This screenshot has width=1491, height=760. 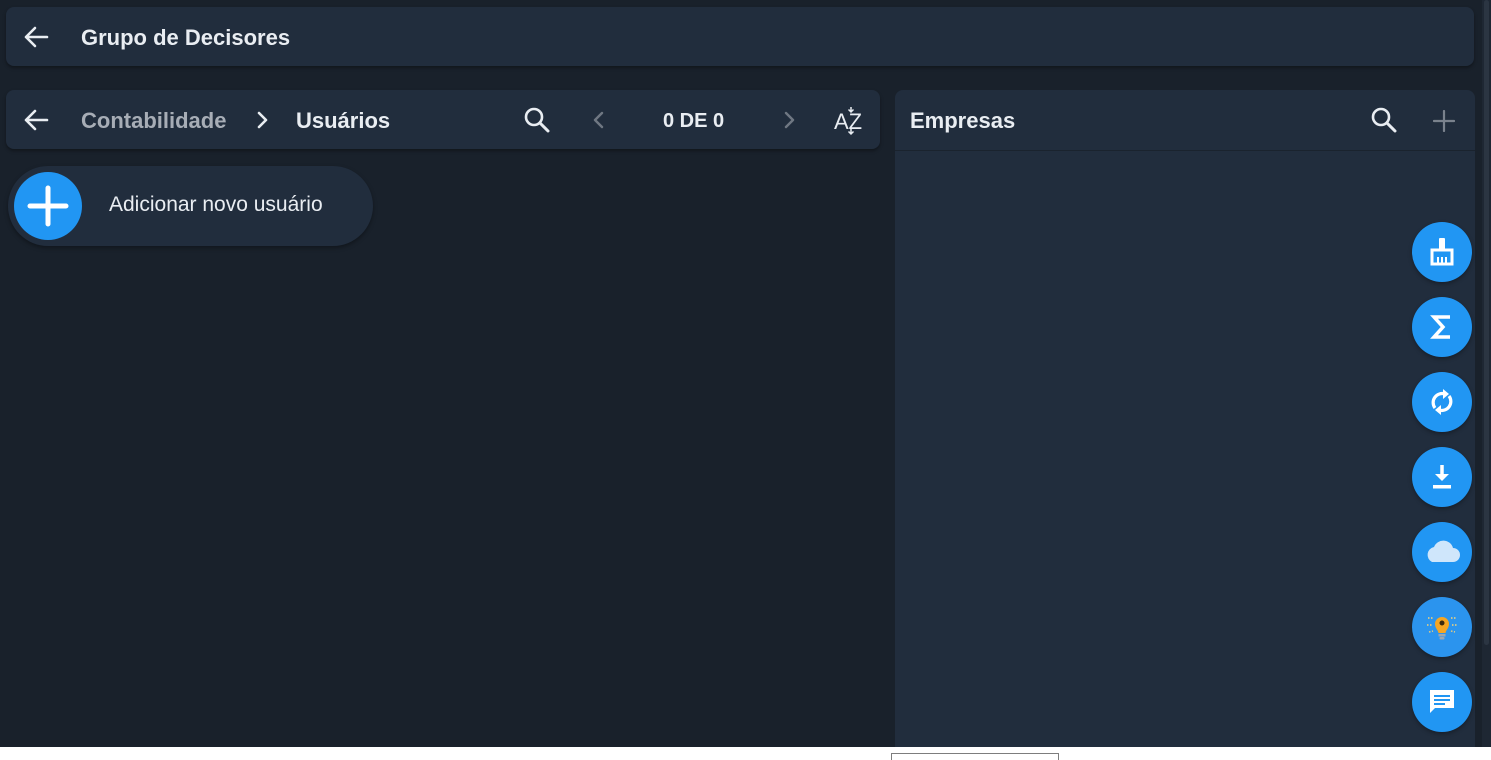 What do you see at coordinates (694, 121) in the screenshot?
I see `pagination-status: 0 DE 0` at bounding box center [694, 121].